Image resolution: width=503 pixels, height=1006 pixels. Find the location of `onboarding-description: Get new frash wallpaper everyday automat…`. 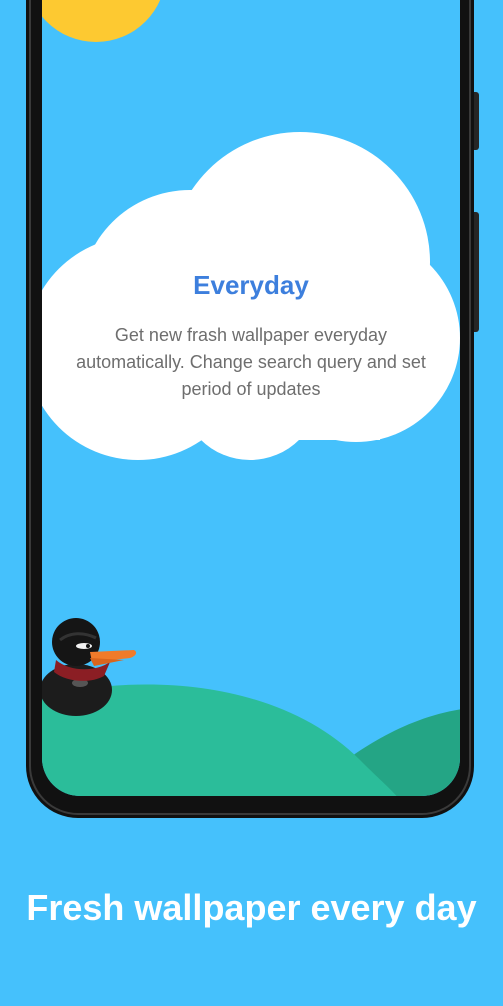

onboarding-description: Get new frash wallpaper everyday automat… is located at coordinates (251, 362).